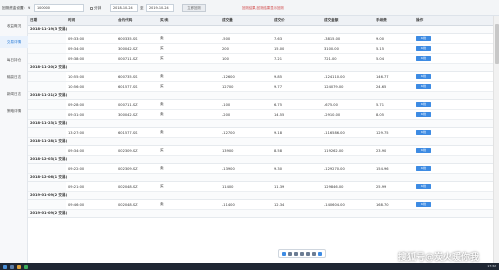  Describe the element at coordinates (91, 8) in the screenshot. I see `checkbox-icon` at that location.